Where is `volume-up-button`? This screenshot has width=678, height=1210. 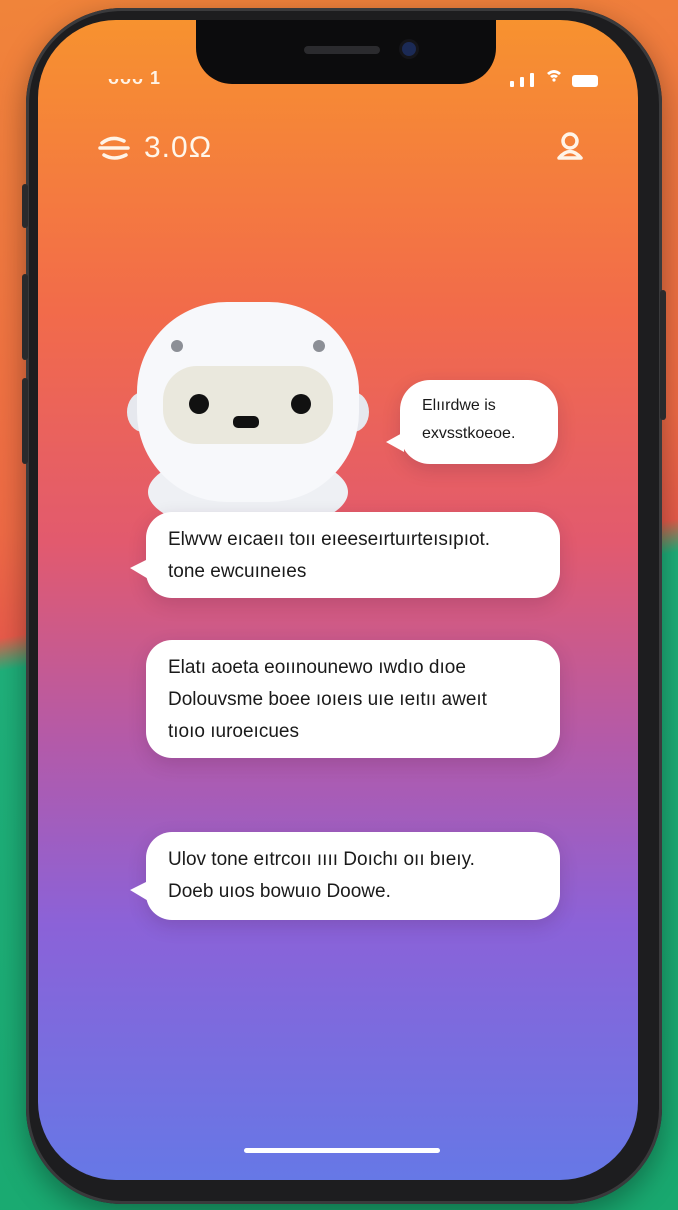 volume-up-button is located at coordinates (25, 317).